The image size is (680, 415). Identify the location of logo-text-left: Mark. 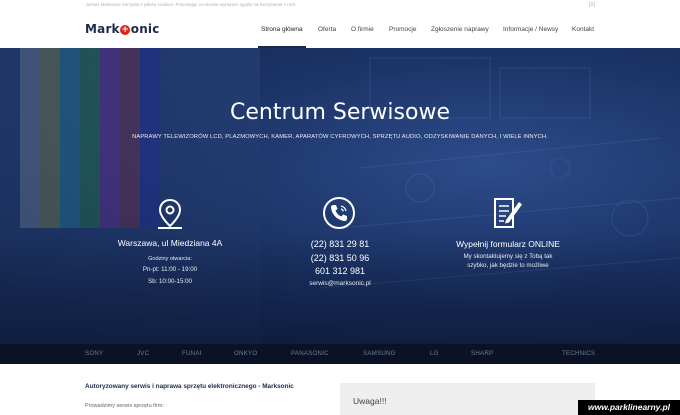
(102, 29).